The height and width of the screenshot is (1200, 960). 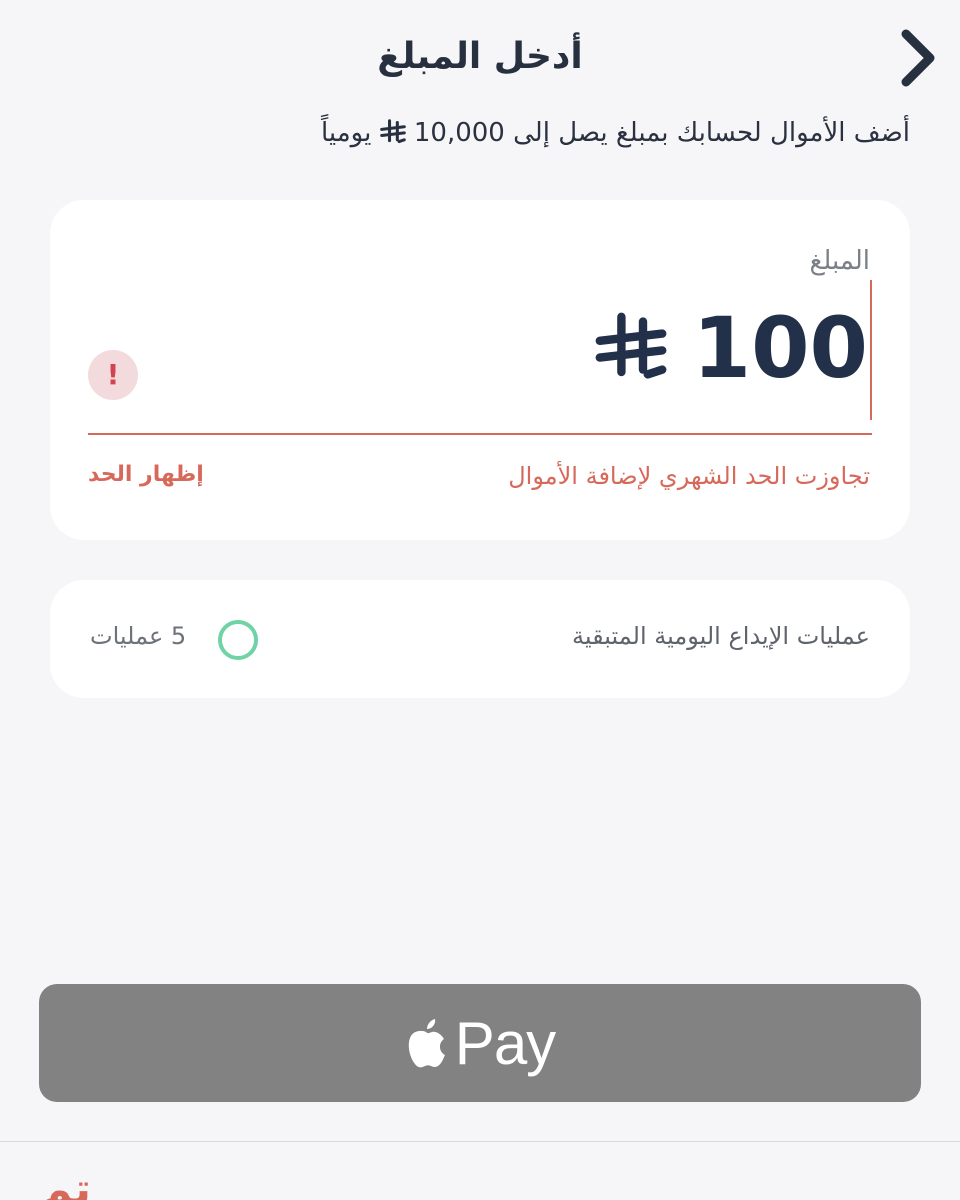 I want to click on progress-ring-icon, so click(x=238, y=640).